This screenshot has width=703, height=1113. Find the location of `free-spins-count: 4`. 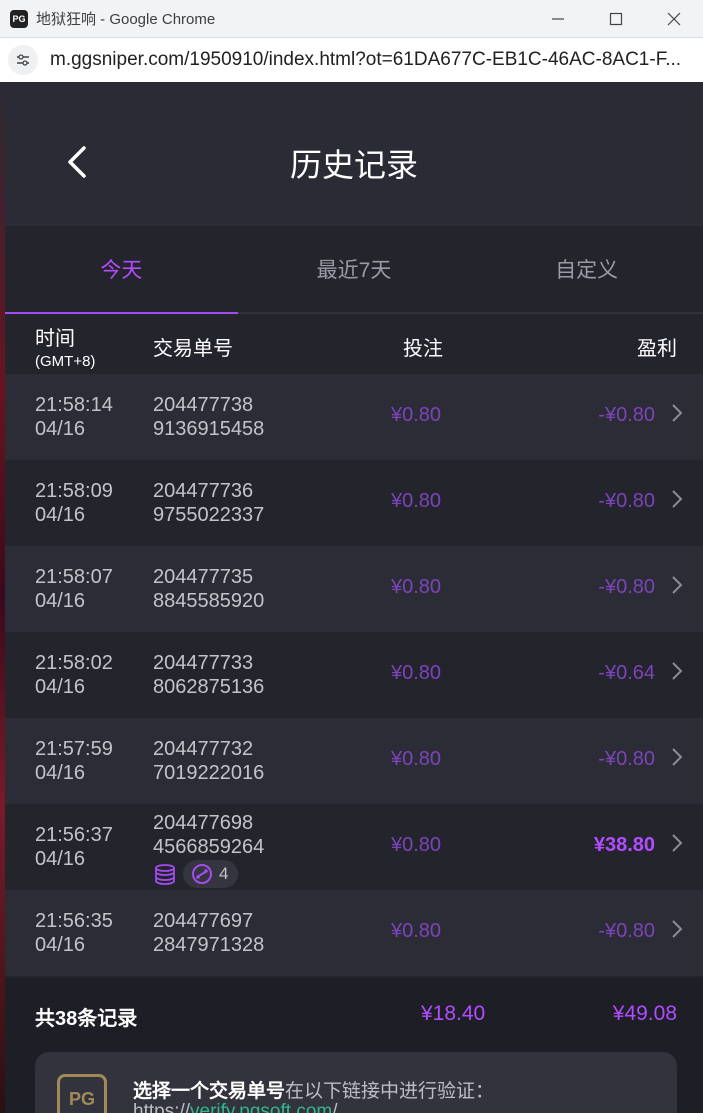

free-spins-count: 4 is located at coordinates (224, 873).